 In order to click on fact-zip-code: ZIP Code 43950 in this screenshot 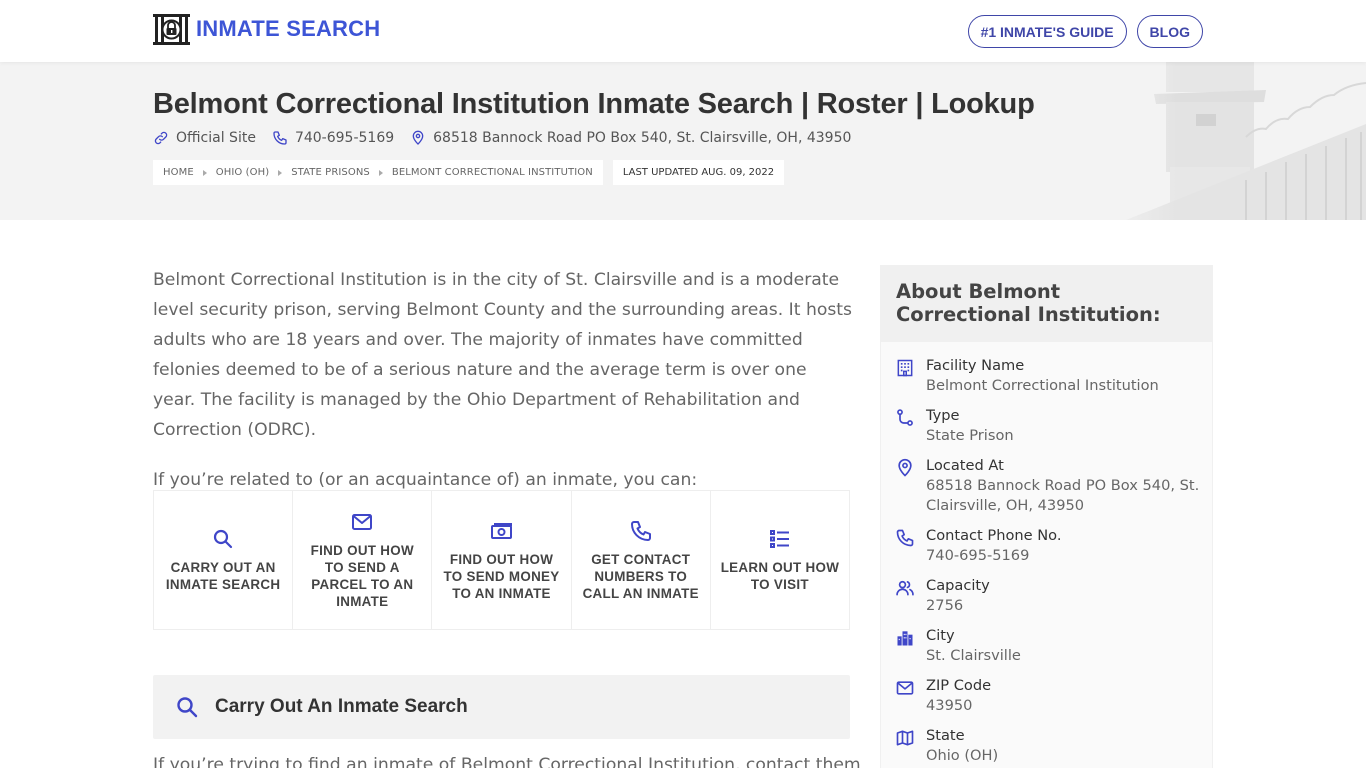, I will do `click(1046, 696)`.